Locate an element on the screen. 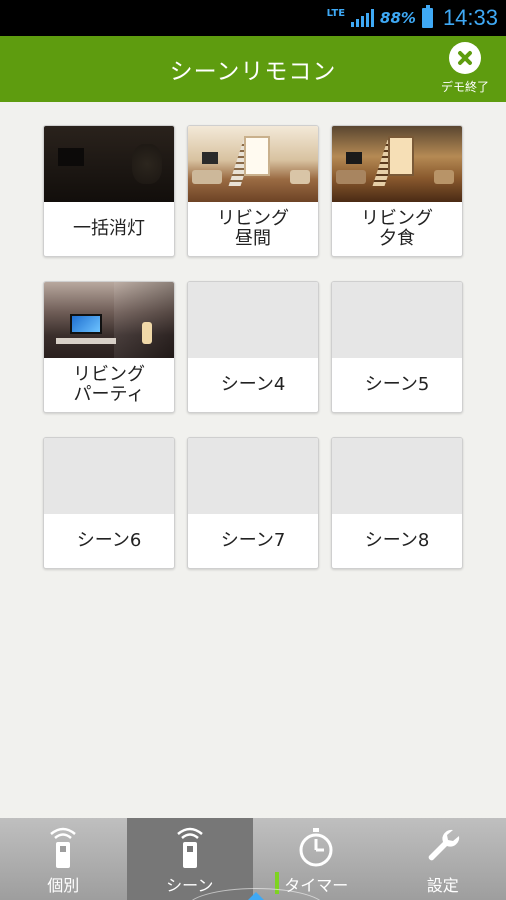  scene-tile-living-dinner: リビング 夕食 is located at coordinates (397, 191).